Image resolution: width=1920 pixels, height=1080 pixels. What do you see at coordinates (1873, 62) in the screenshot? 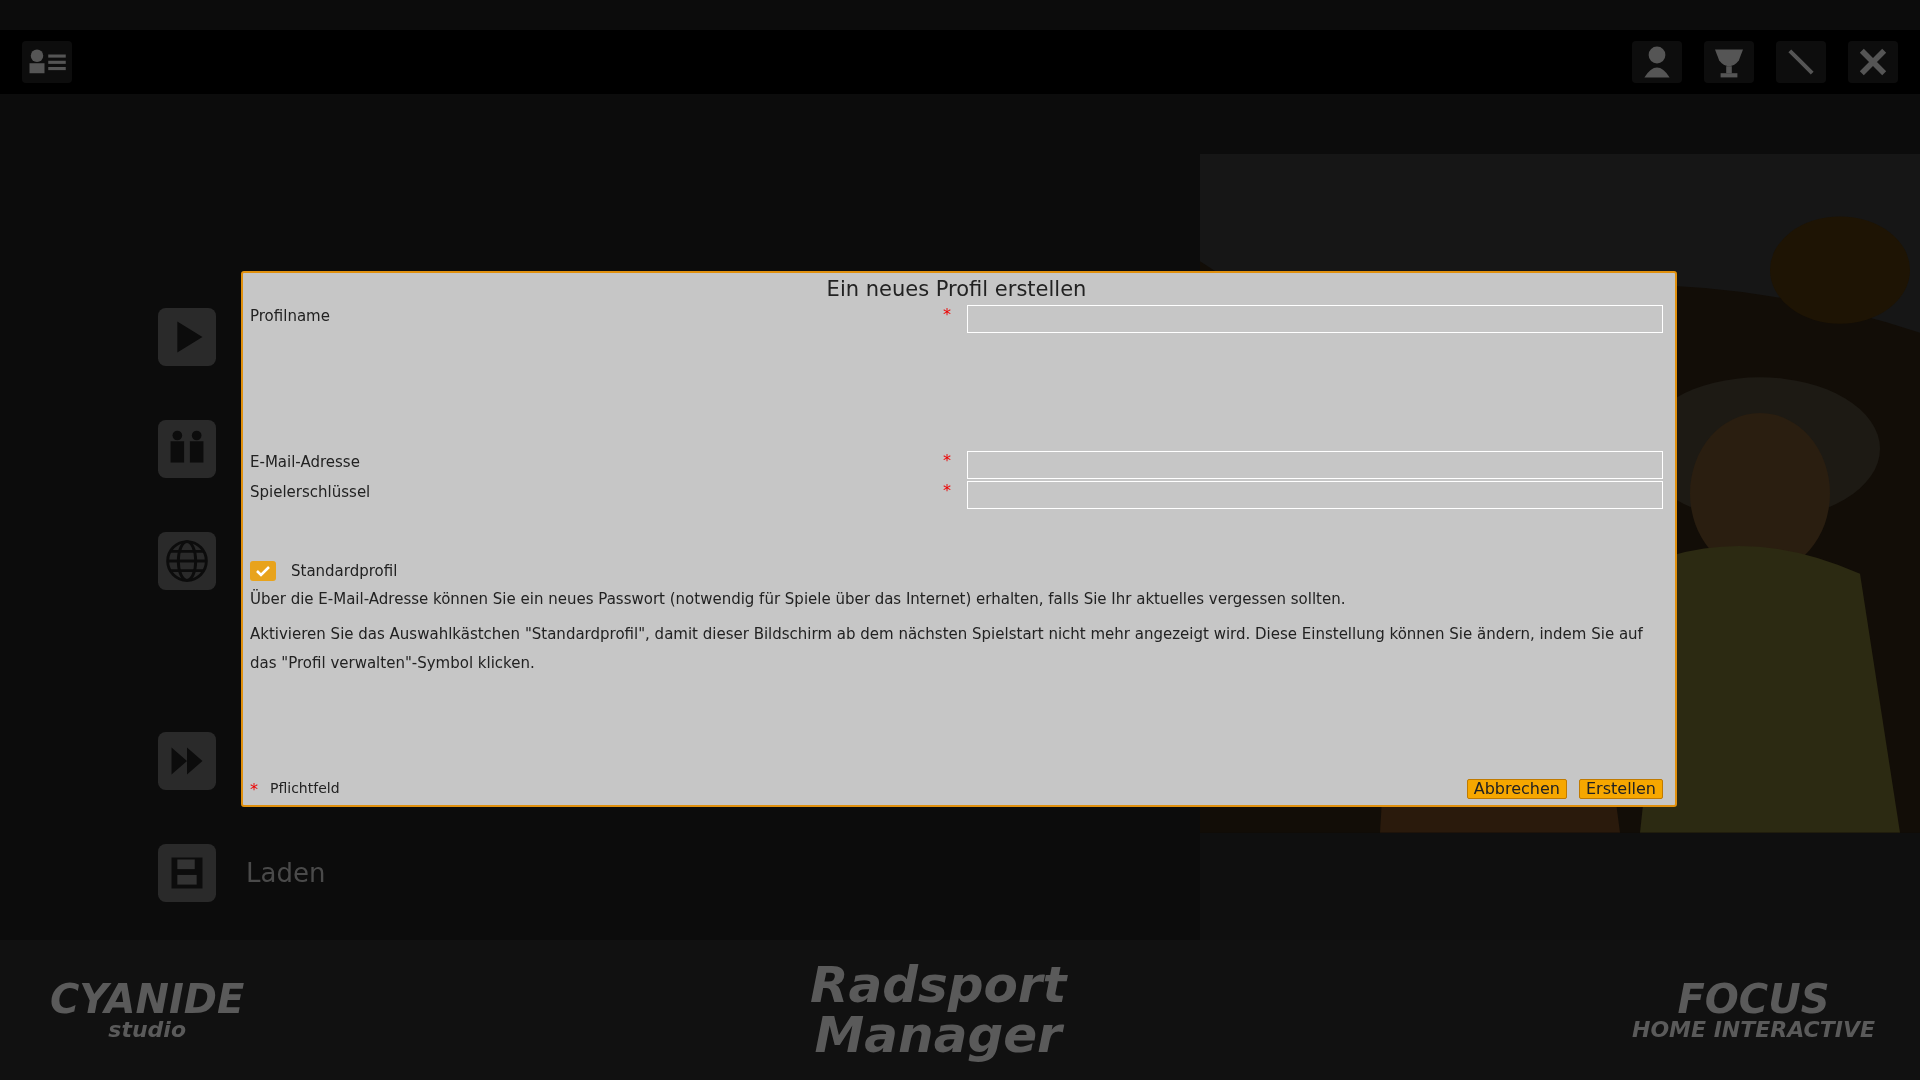
I see `close-icon` at bounding box center [1873, 62].